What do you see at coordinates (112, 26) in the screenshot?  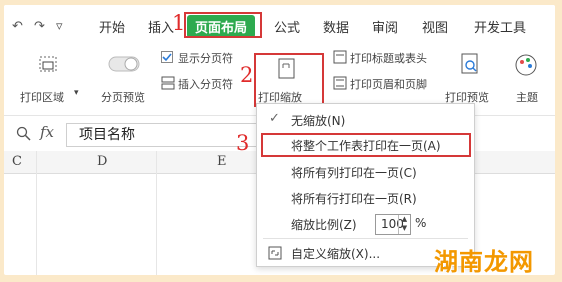 I see `tab-home: 开始` at bounding box center [112, 26].